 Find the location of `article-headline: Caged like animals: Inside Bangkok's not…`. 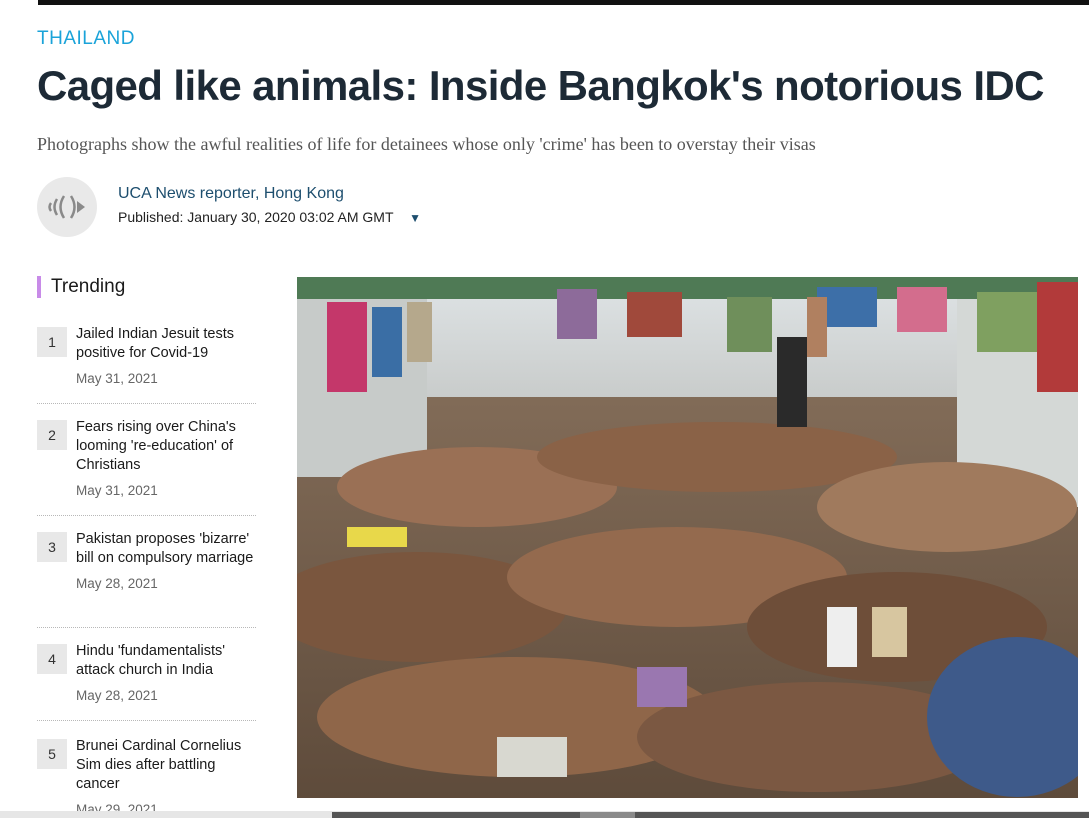

article-headline: Caged like animals: Inside Bangkok's not… is located at coordinates (540, 85).